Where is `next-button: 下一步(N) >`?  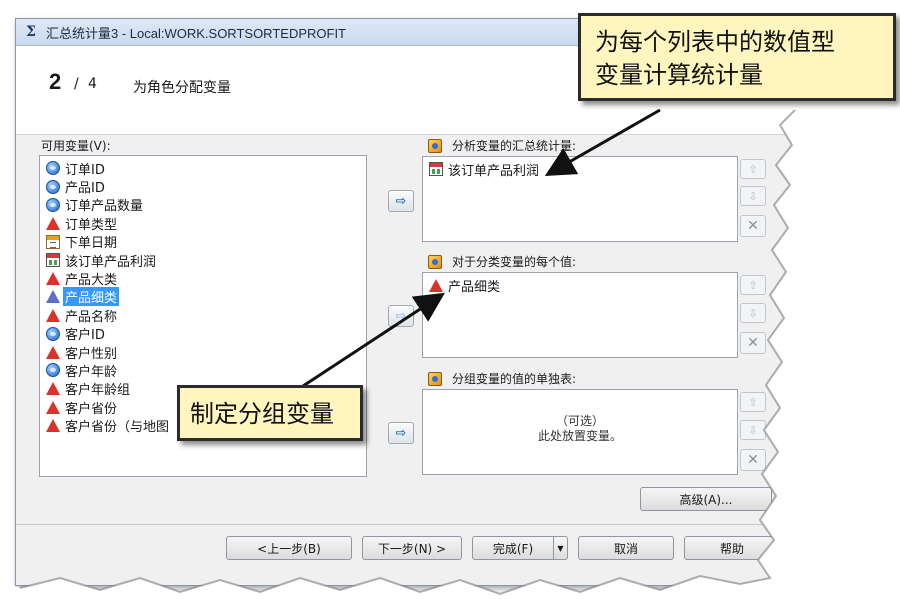 next-button: 下一步(N) > is located at coordinates (412, 548).